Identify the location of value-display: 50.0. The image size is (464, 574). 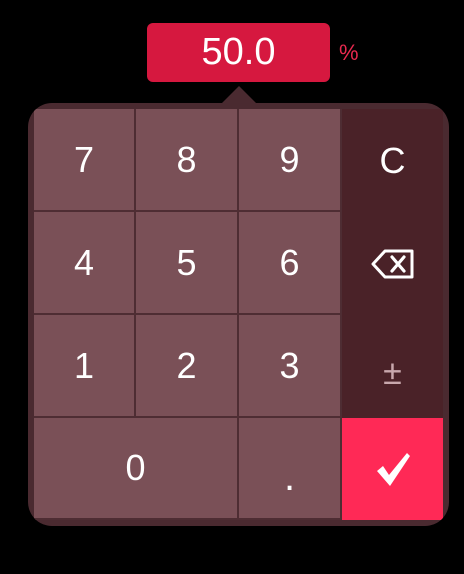
(238, 52).